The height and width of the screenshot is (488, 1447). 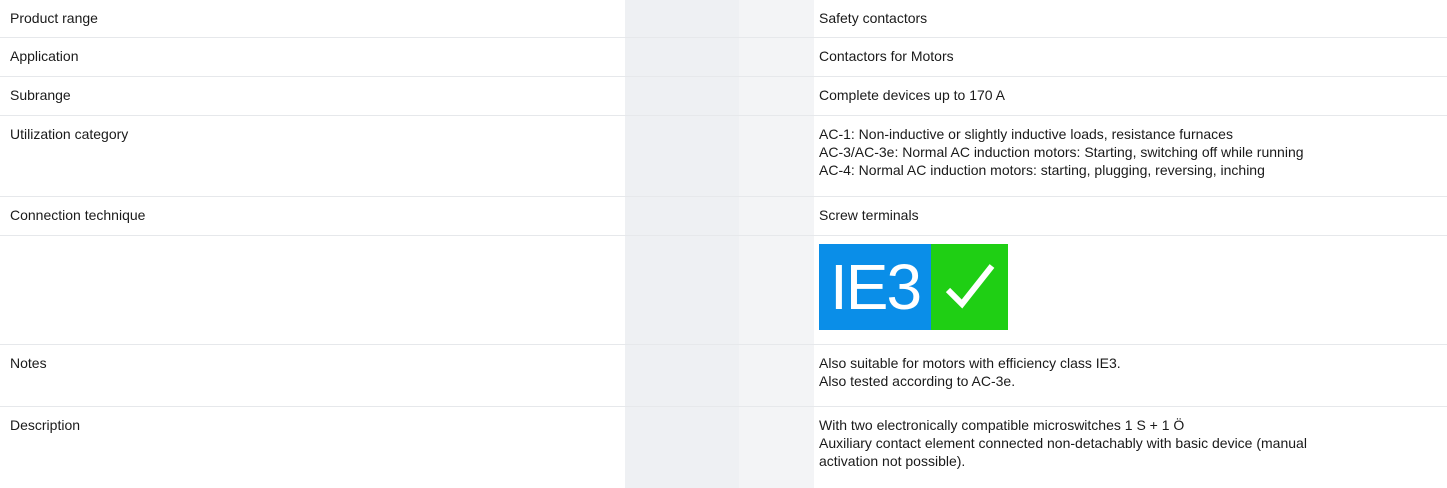 I want to click on spec-row-product-range: Product range Safety contactors, so click(x=723, y=19).